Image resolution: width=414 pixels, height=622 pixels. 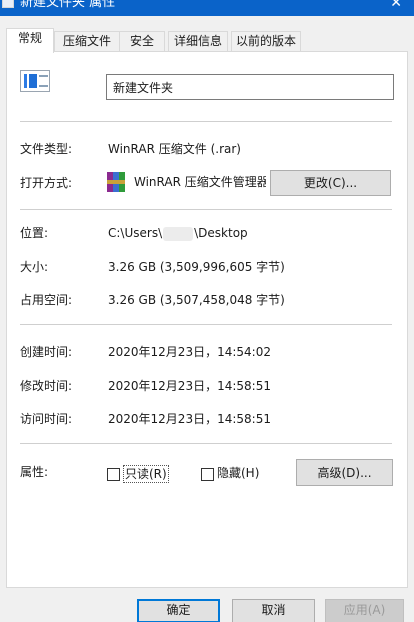 I want to click on attributes-label: 属性:, so click(x=34, y=472).